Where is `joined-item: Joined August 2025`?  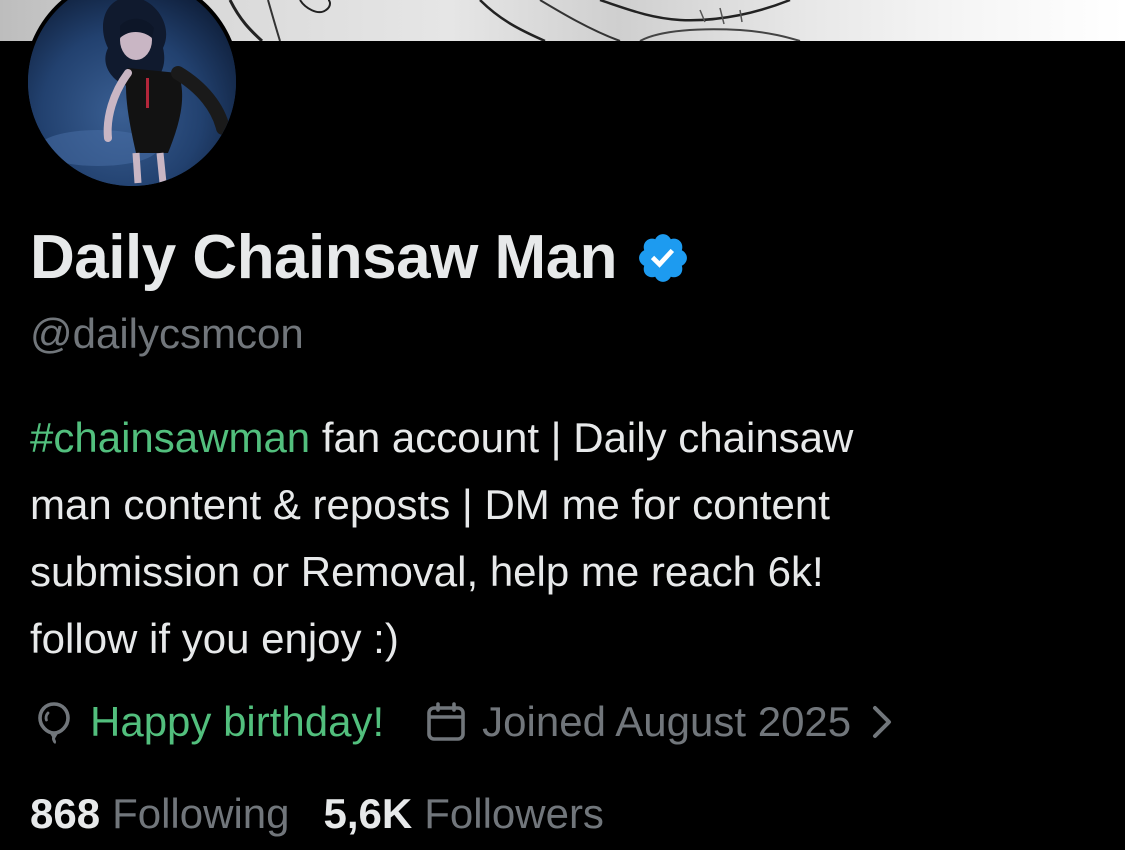
joined-item: Joined August 2025 is located at coordinates (658, 722).